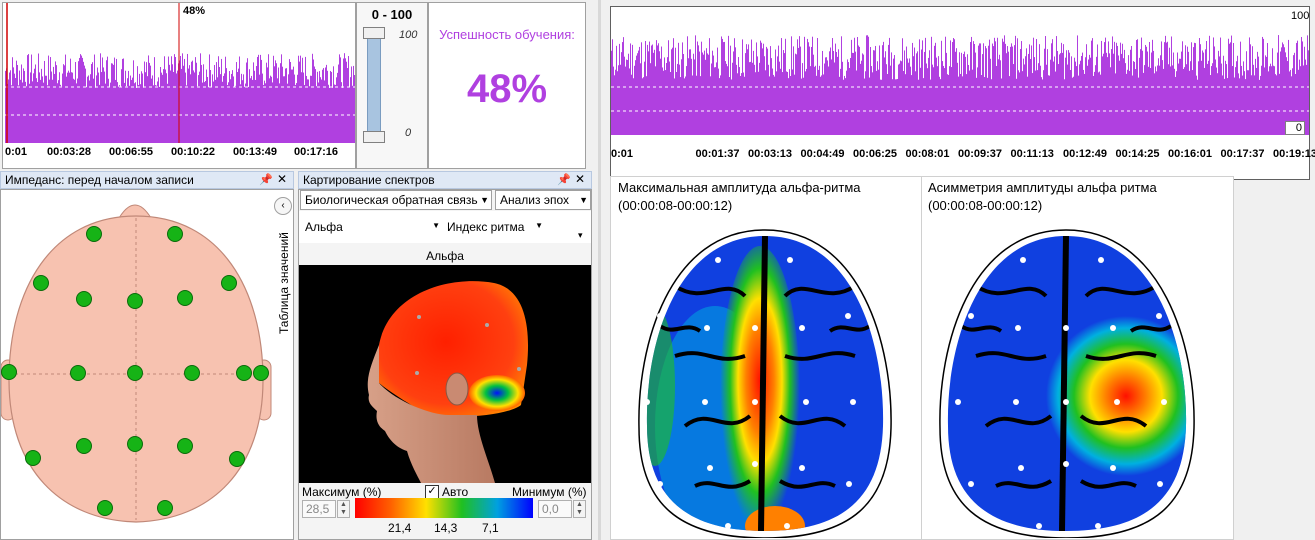 This screenshot has height=540, width=1315. I want to click on spectrum-panel-title: Картирование спектров, so click(369, 180).